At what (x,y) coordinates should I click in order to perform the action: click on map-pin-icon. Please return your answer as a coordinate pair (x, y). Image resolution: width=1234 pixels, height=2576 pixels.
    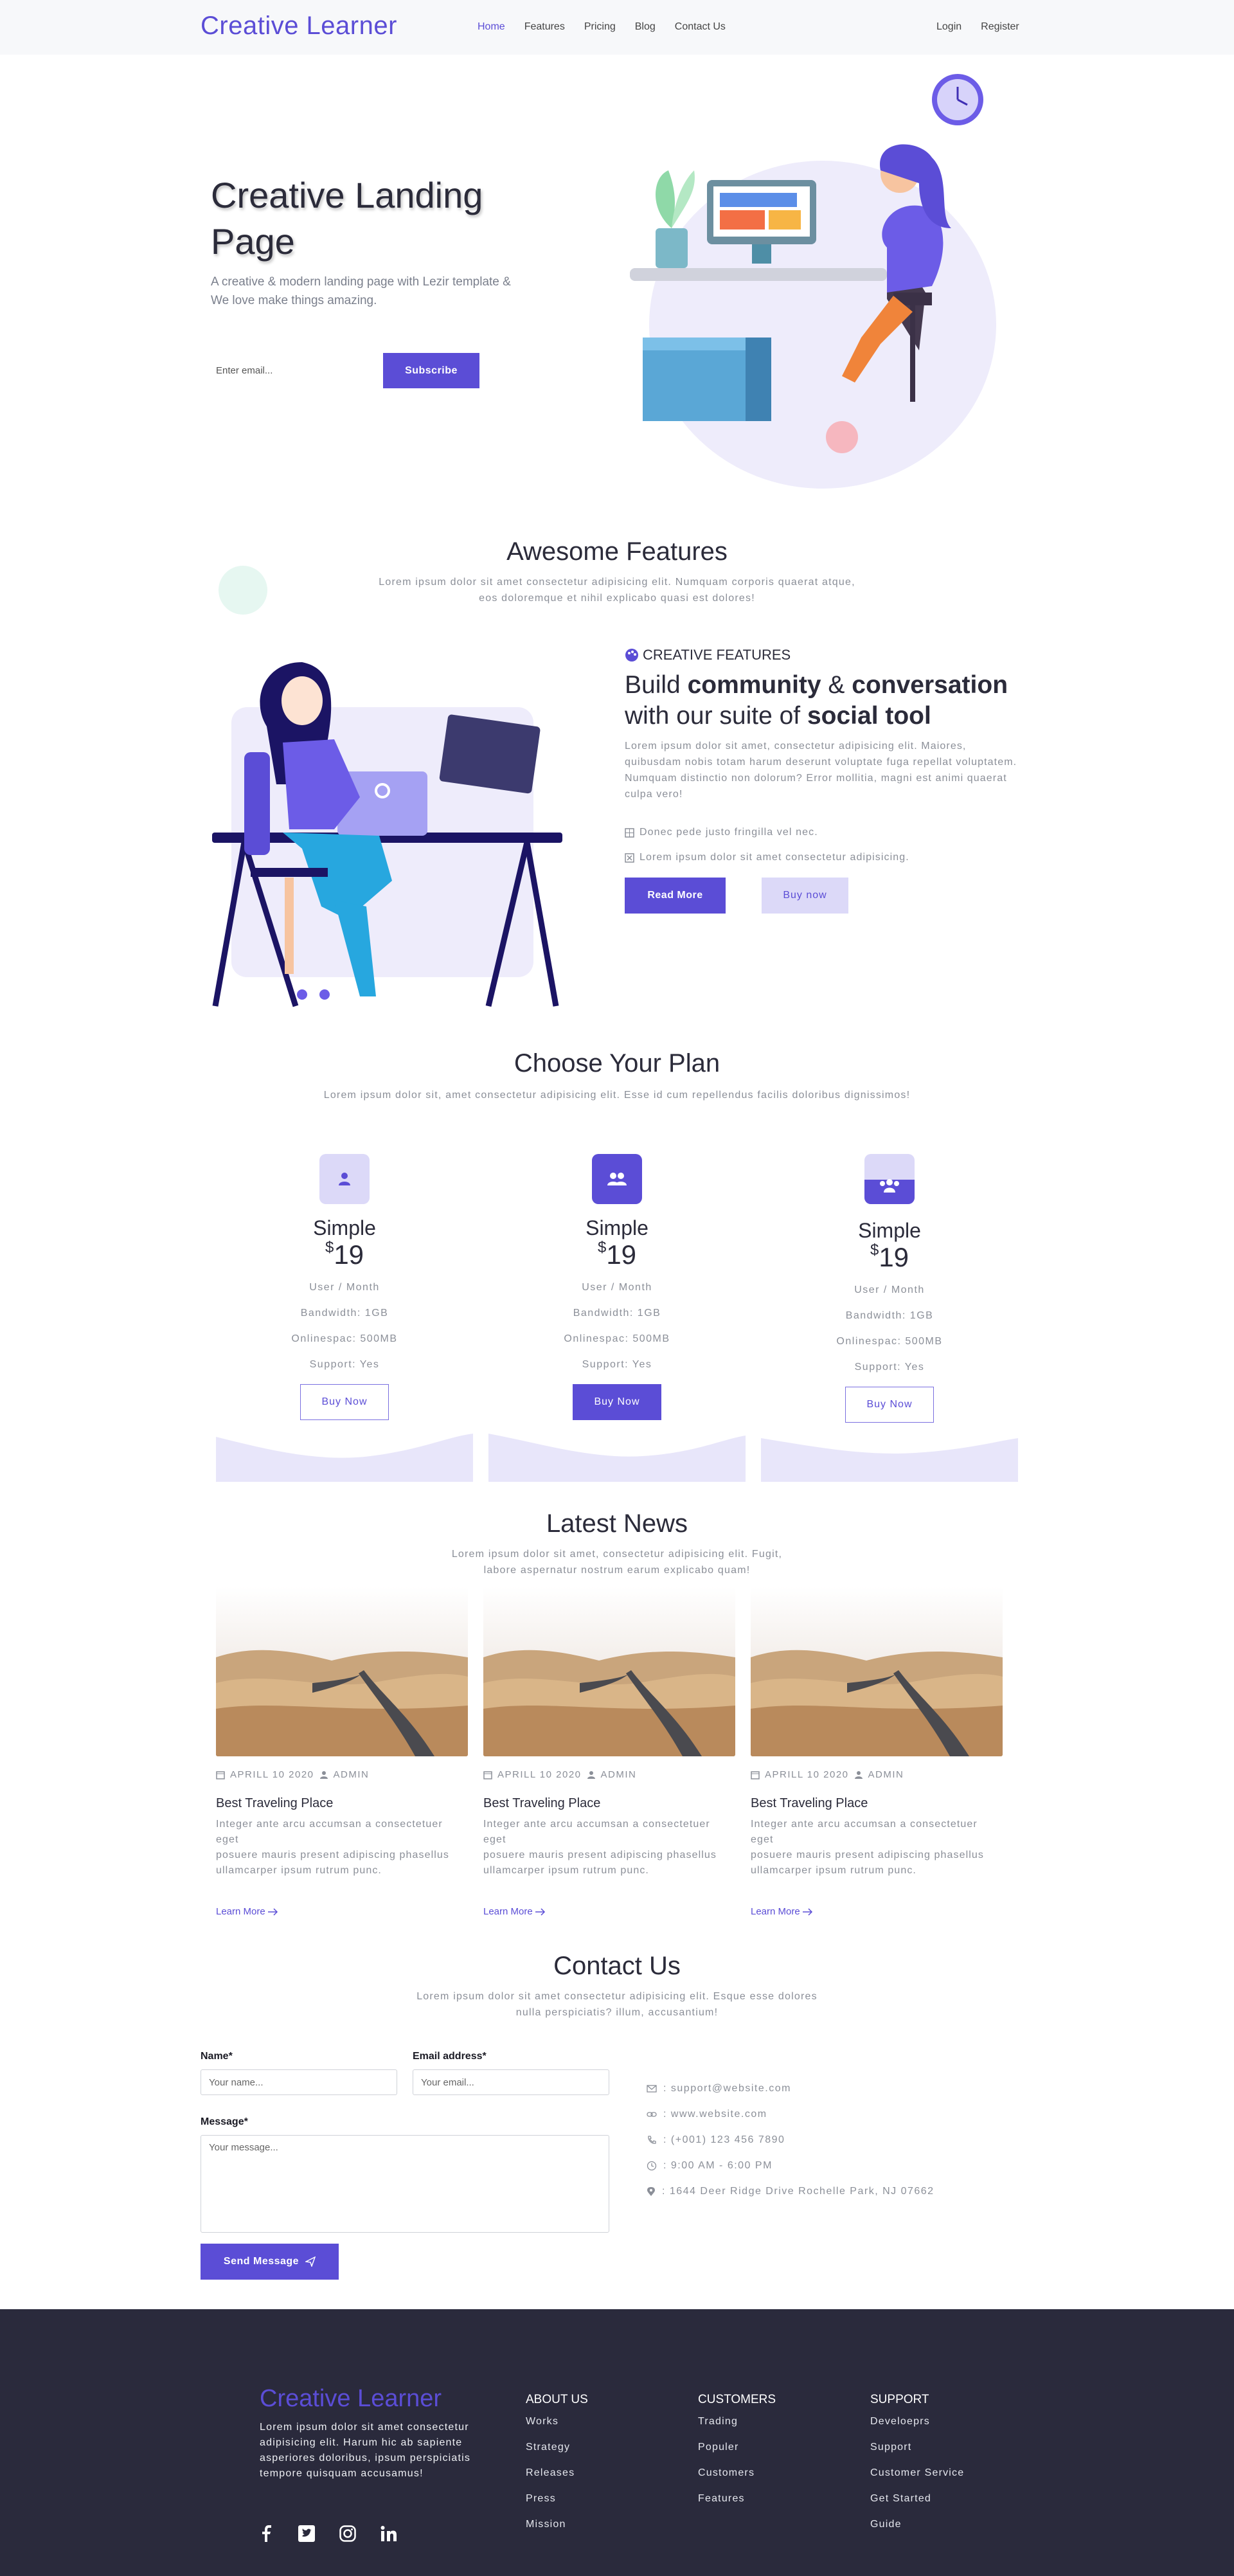
    Looking at the image, I should click on (651, 2191).